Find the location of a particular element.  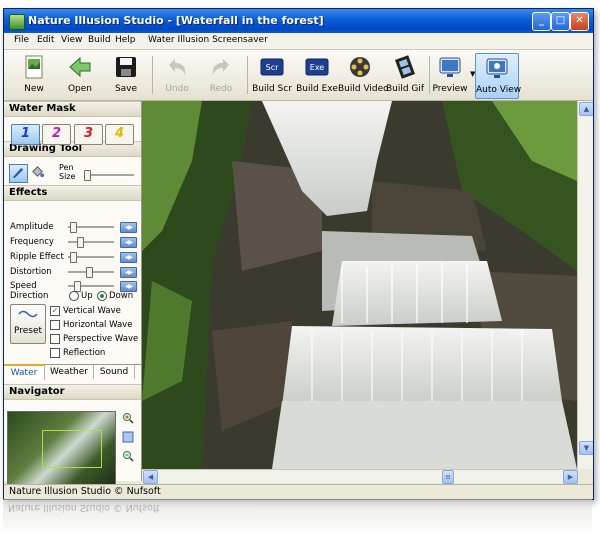

new-button: New is located at coordinates (34, 75).